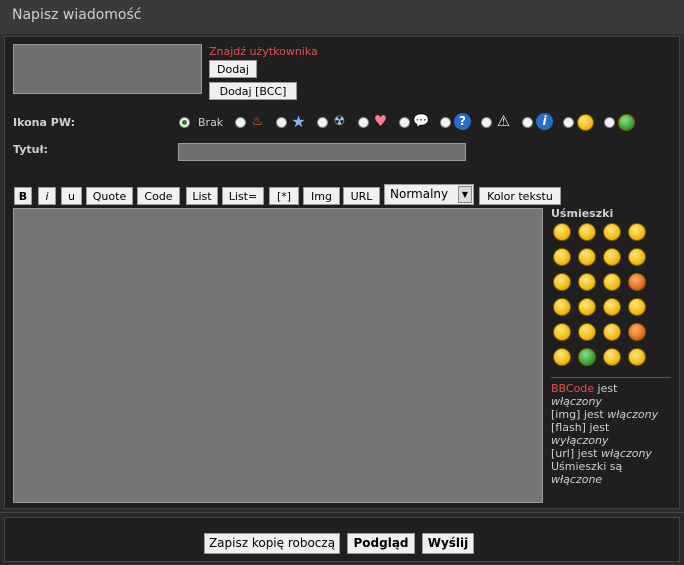  Describe the element at coordinates (322, 122) in the screenshot. I see `icon-radio-radioactive` at that location.